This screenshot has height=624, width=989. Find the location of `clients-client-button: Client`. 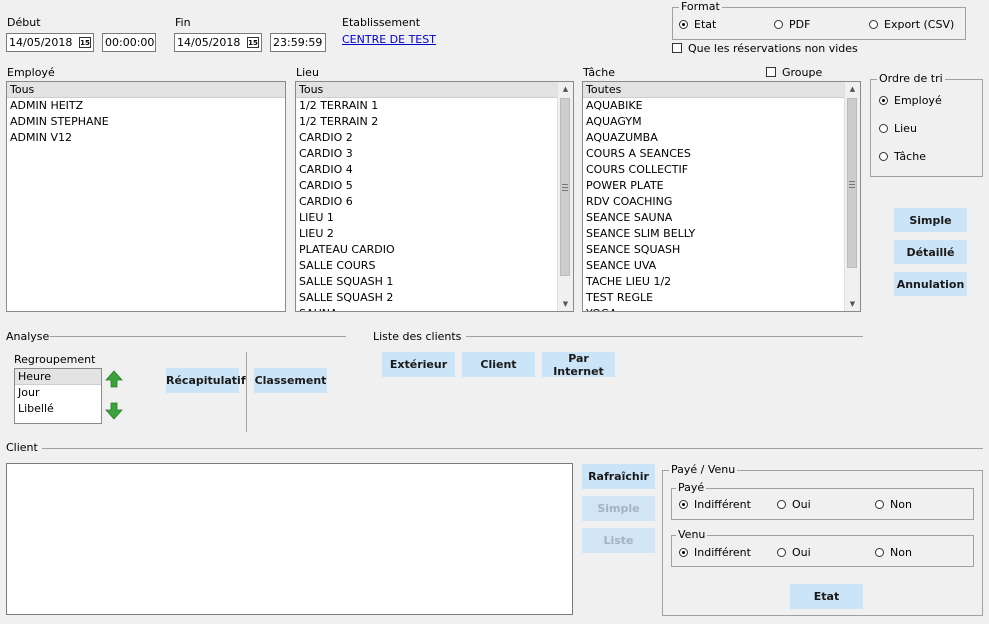

clients-client-button: Client is located at coordinates (498, 364).